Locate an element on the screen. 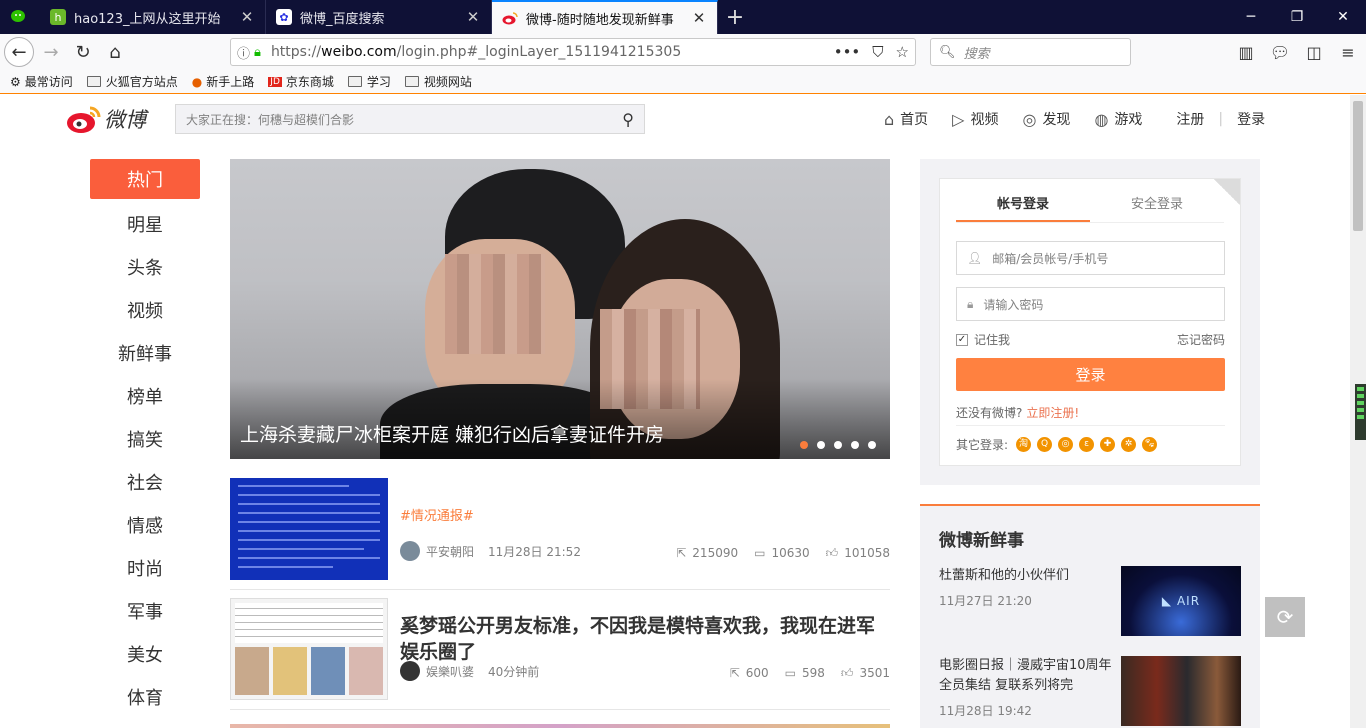 The width and height of the screenshot is (1366, 728). category-hot: 热门 is located at coordinates (145, 179).